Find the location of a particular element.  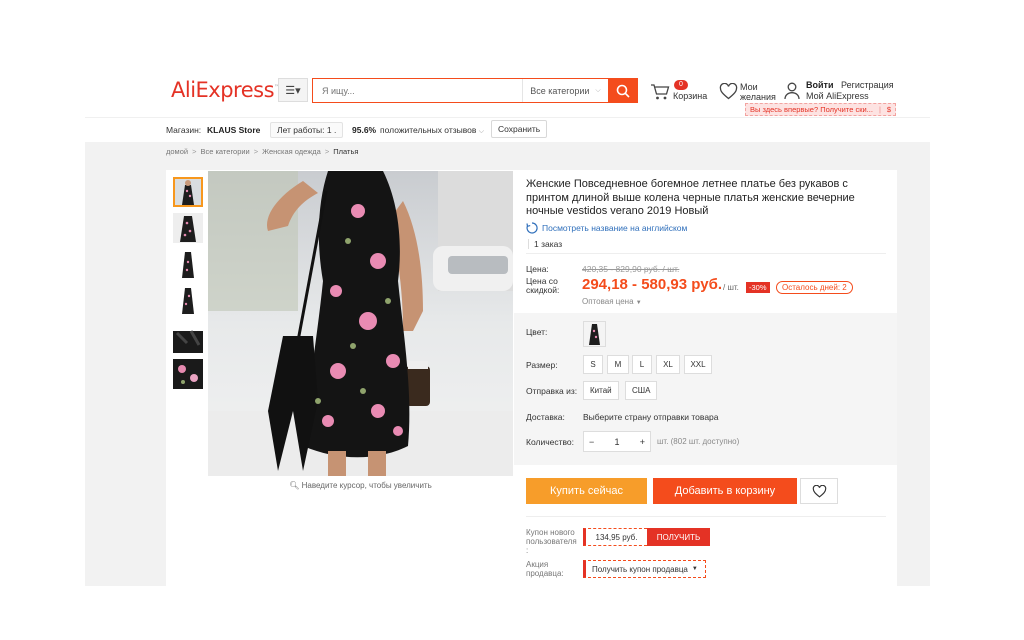

color-option is located at coordinates (594, 334).